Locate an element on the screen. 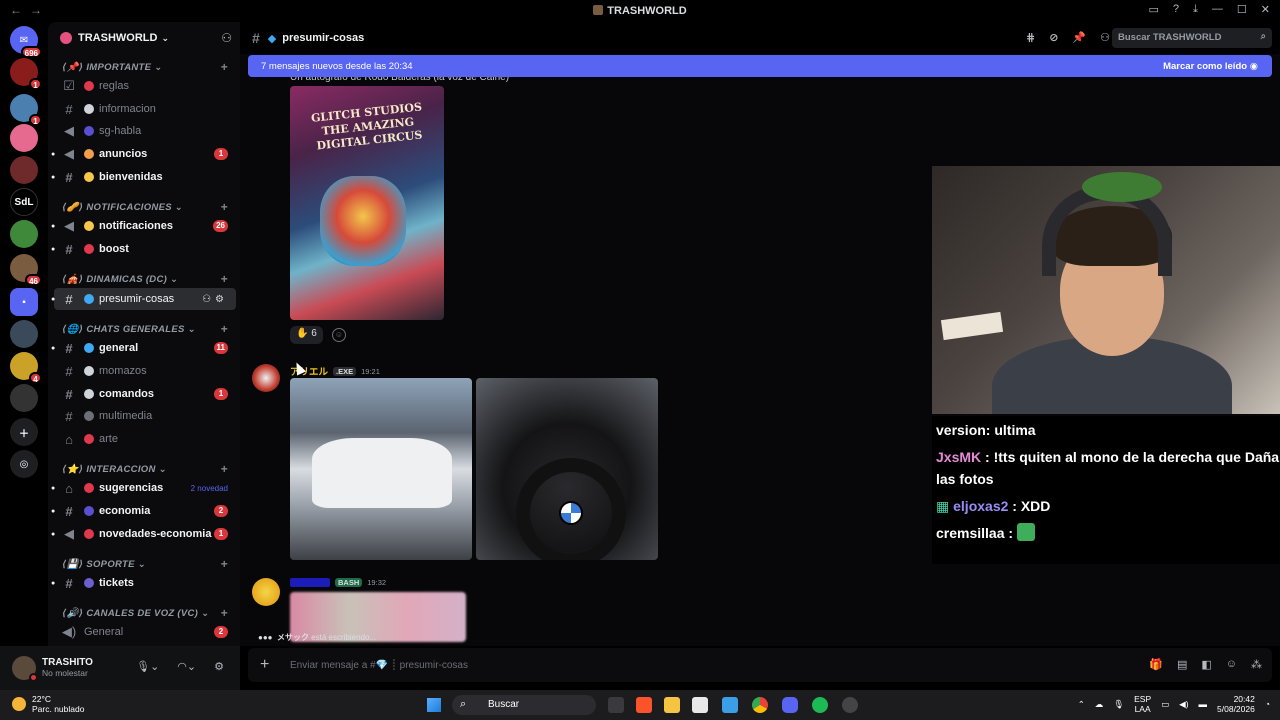  server-header: TRASHWORLD ⌄ ⚇ is located at coordinates (144, 38).